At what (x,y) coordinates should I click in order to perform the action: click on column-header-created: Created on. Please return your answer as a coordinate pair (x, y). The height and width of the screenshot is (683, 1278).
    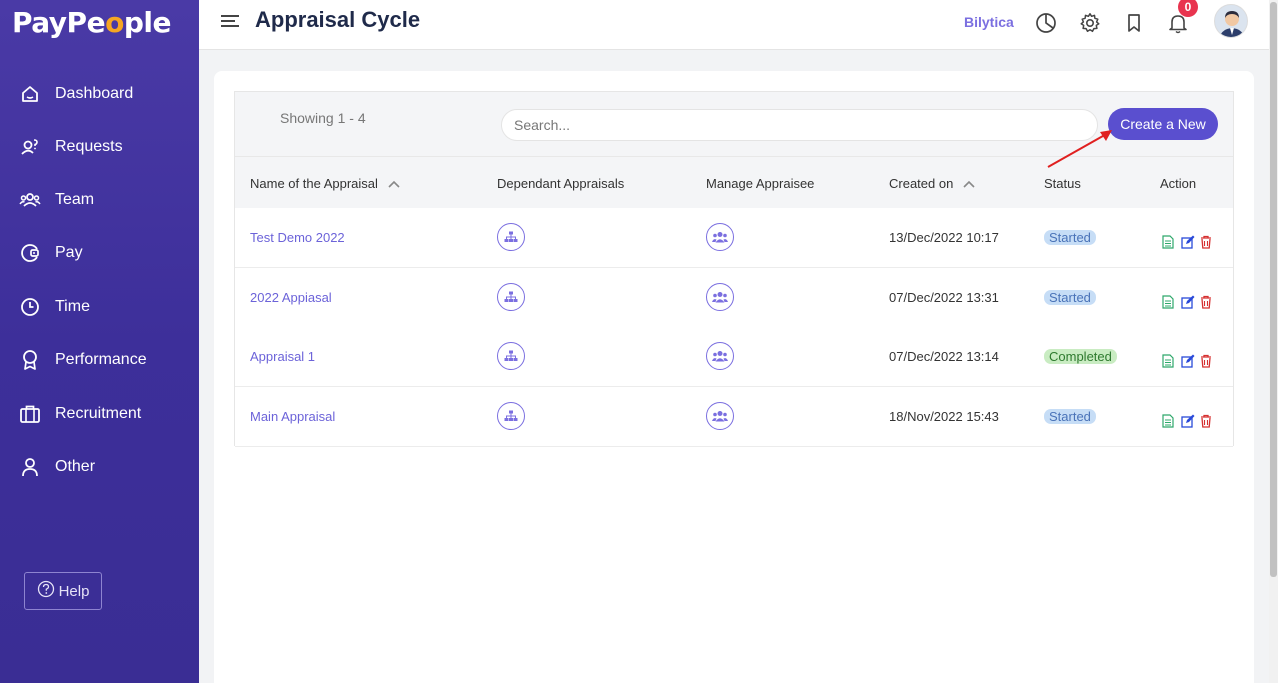
    Looking at the image, I should click on (932, 183).